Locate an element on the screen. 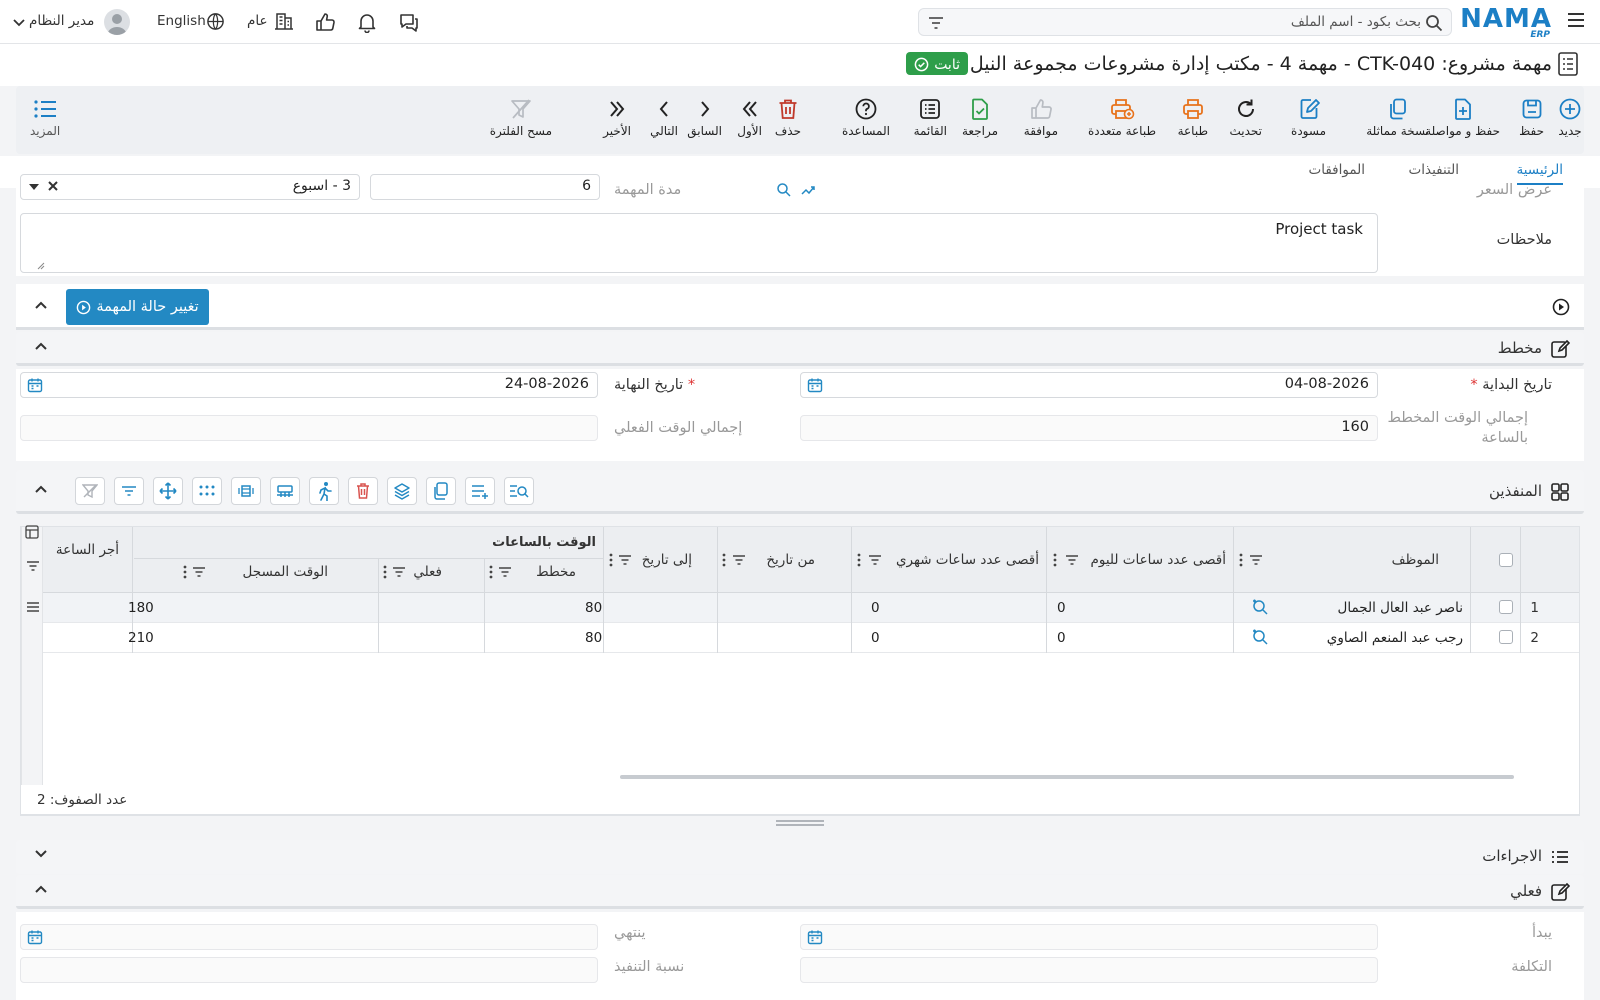 Image resolution: width=1600 pixels, height=1000 pixels. grid-delete-button is located at coordinates (363, 491).